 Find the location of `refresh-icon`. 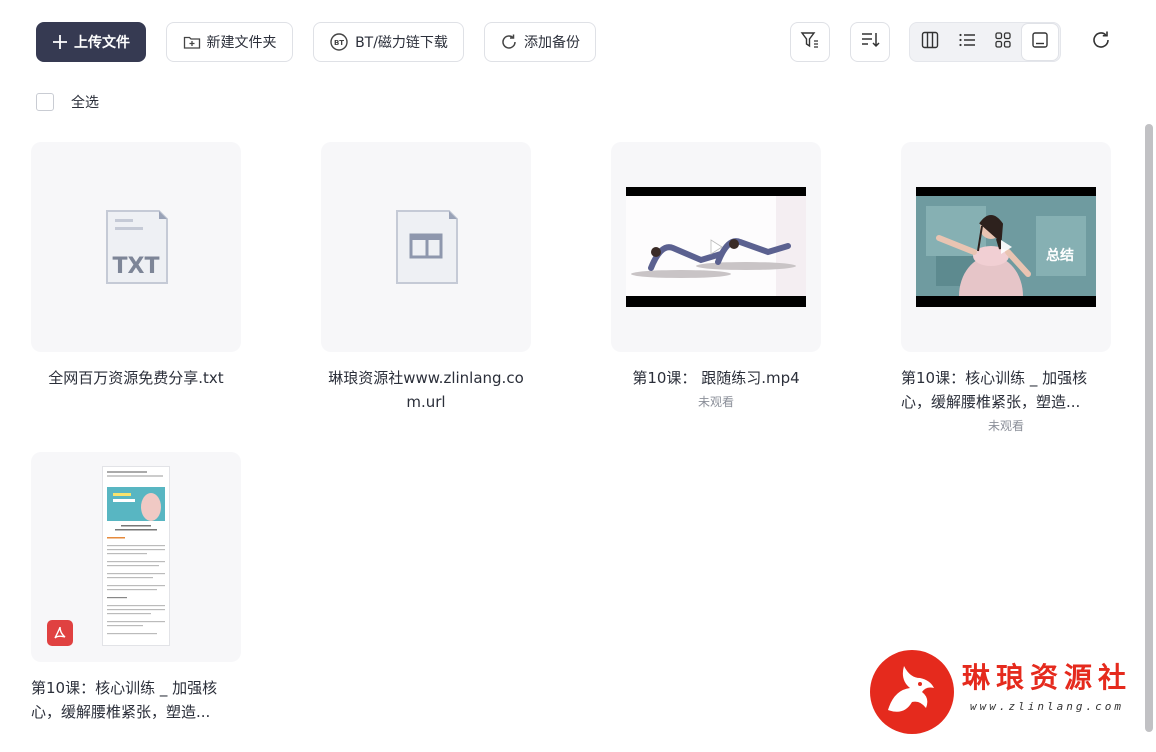

refresh-icon is located at coordinates (1101, 42).